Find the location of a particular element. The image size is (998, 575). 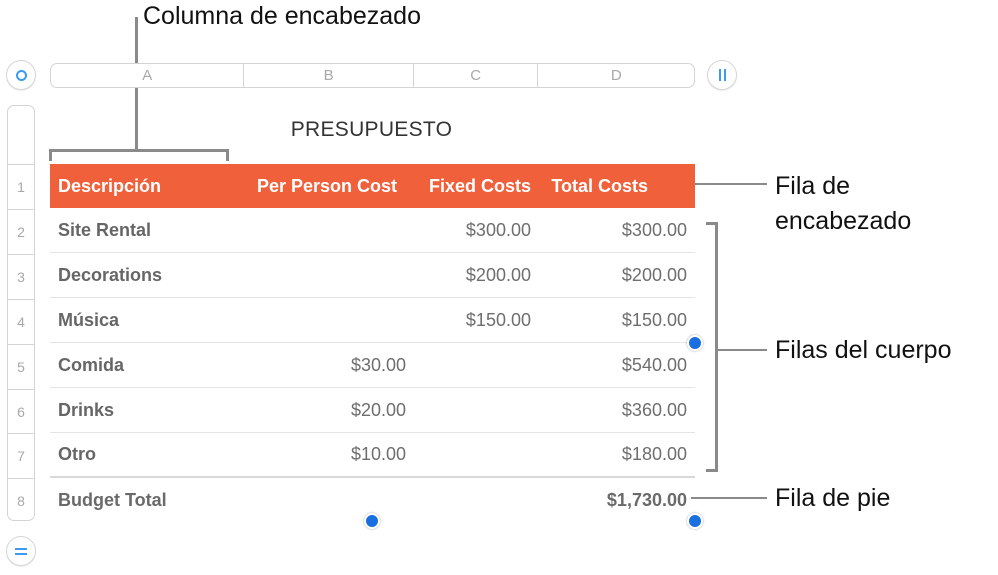

table-row: Comida $30.00 $540.00 is located at coordinates (372, 365).